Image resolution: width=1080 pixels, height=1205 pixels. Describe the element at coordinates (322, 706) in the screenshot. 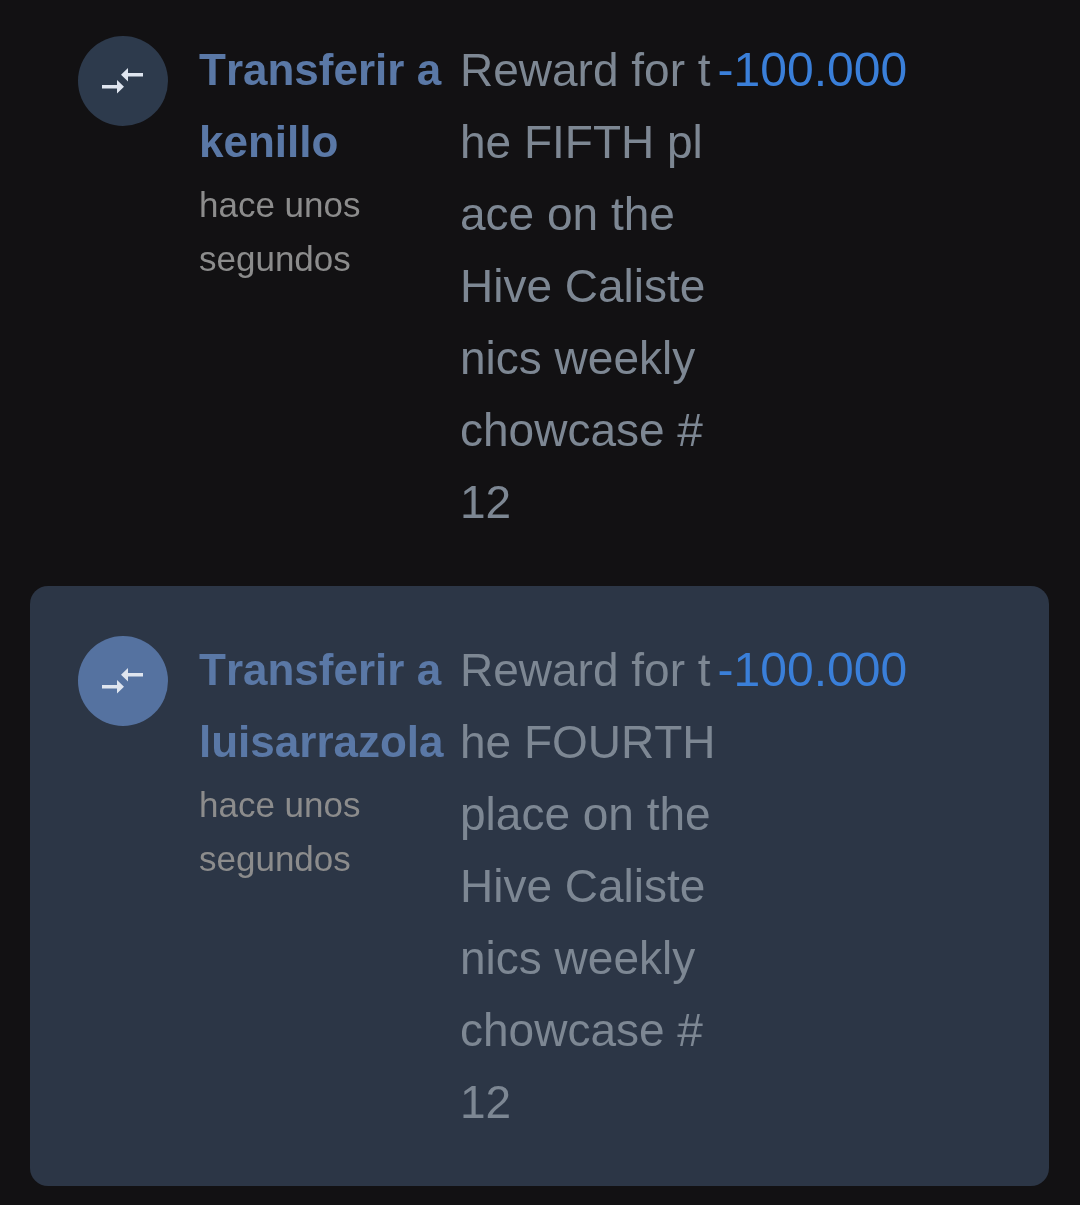

I see `transfer-title: Transferir a luisarrazola` at that location.